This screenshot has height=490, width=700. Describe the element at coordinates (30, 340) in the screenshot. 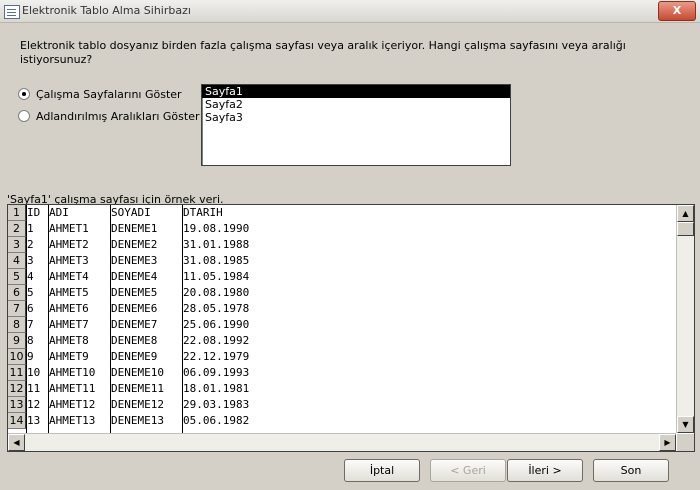

I see `table-cell: 8` at that location.